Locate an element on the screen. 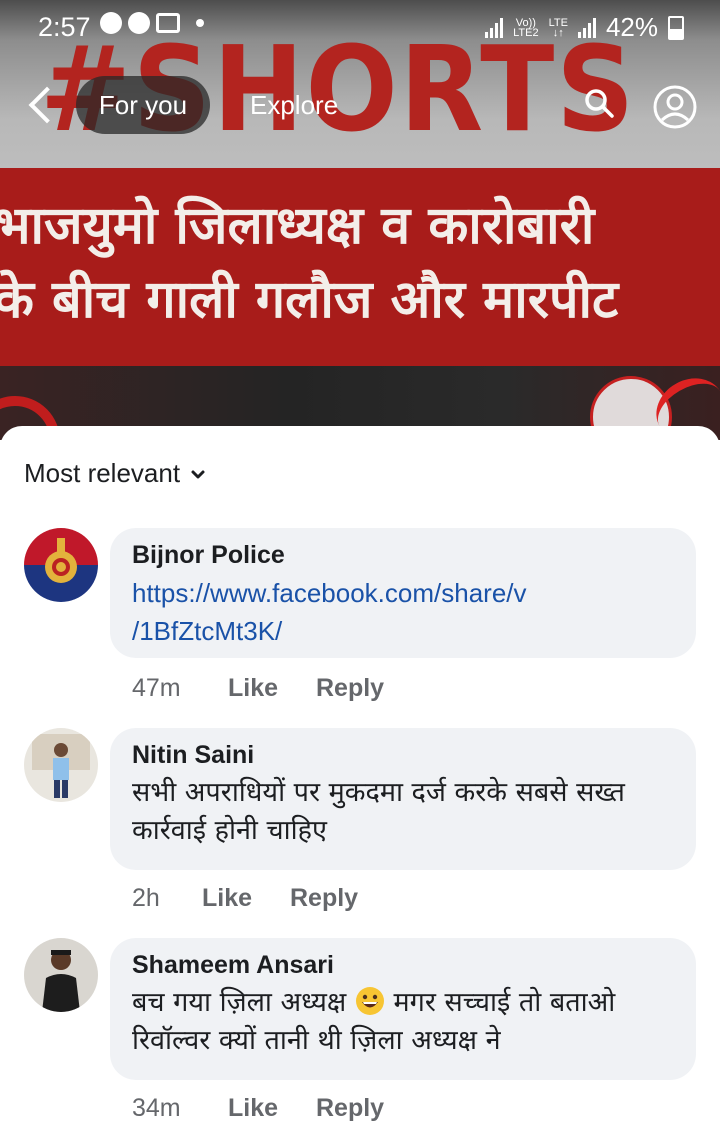 The width and height of the screenshot is (720, 1148). battery-icon is located at coordinates (676, 27).